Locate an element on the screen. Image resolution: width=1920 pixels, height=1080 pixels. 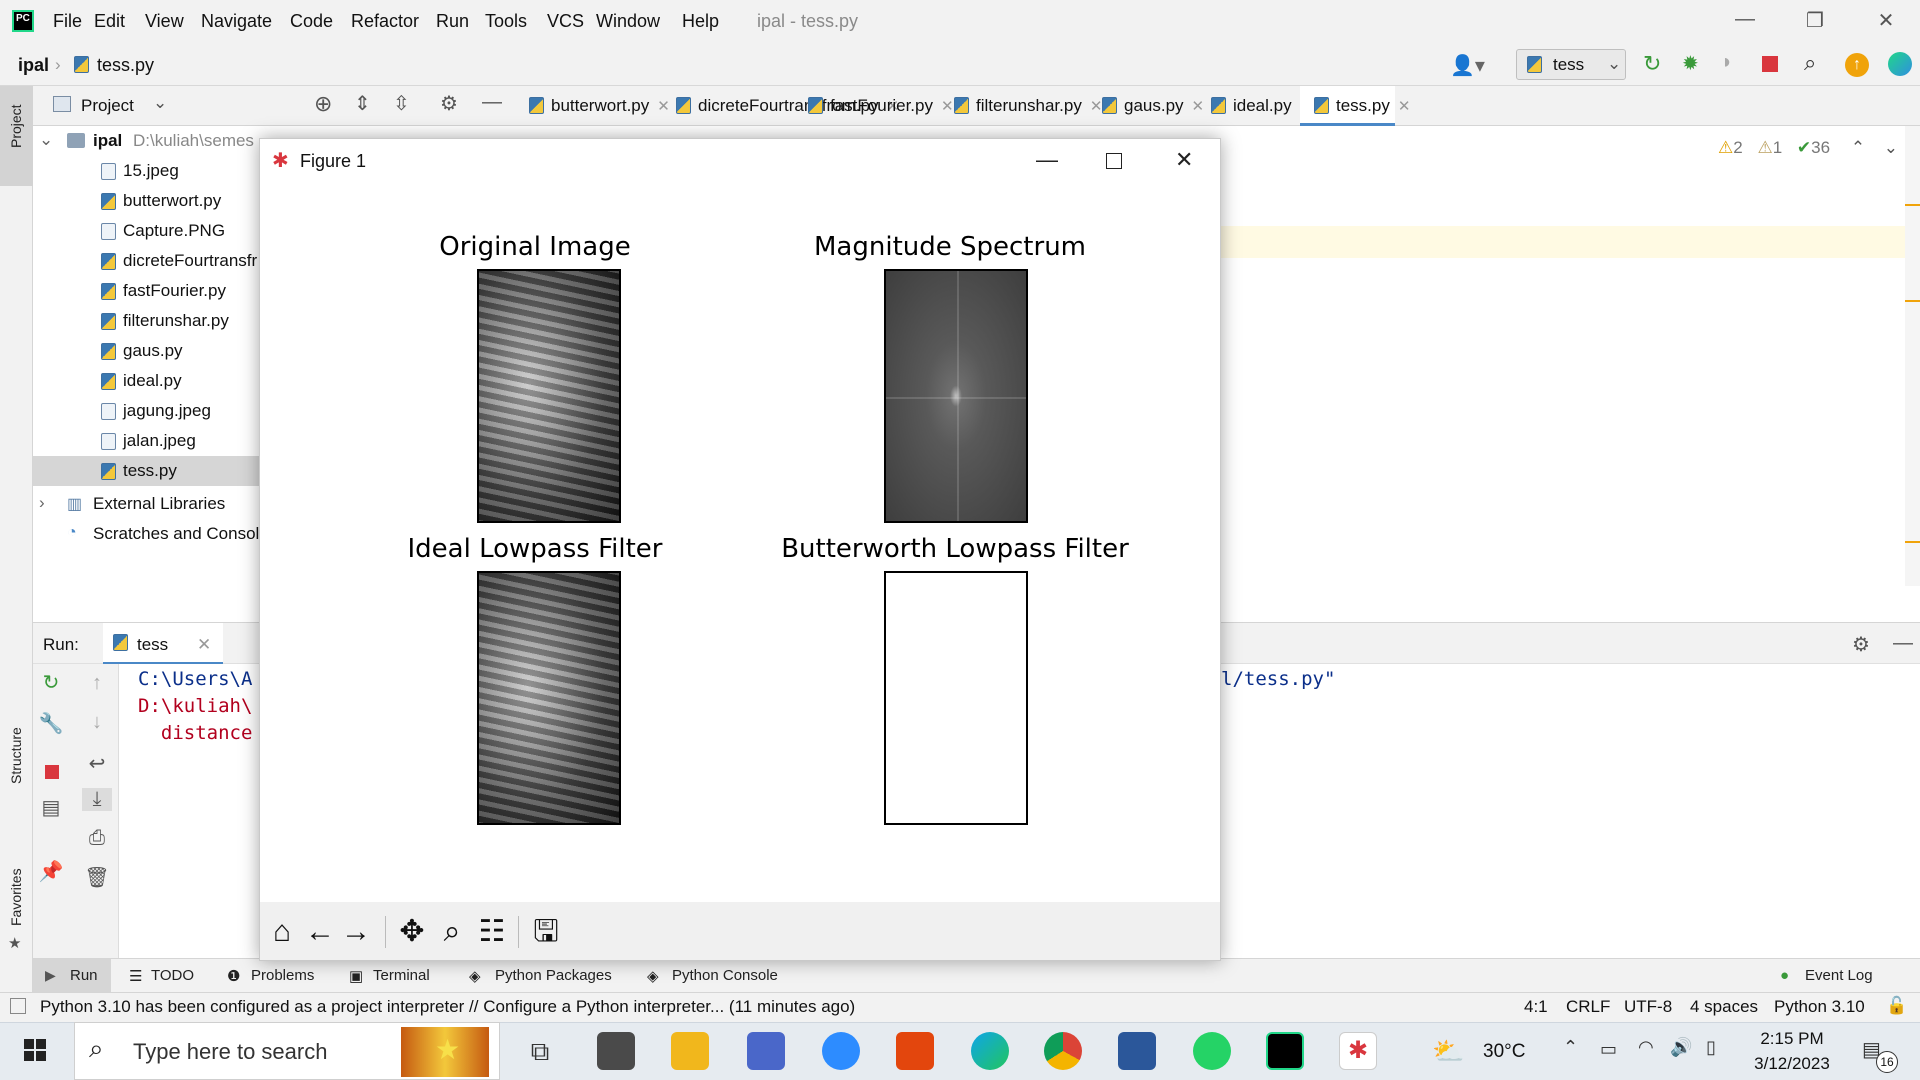
task-view-icon: ⧉ is located at coordinates (540, 1051).